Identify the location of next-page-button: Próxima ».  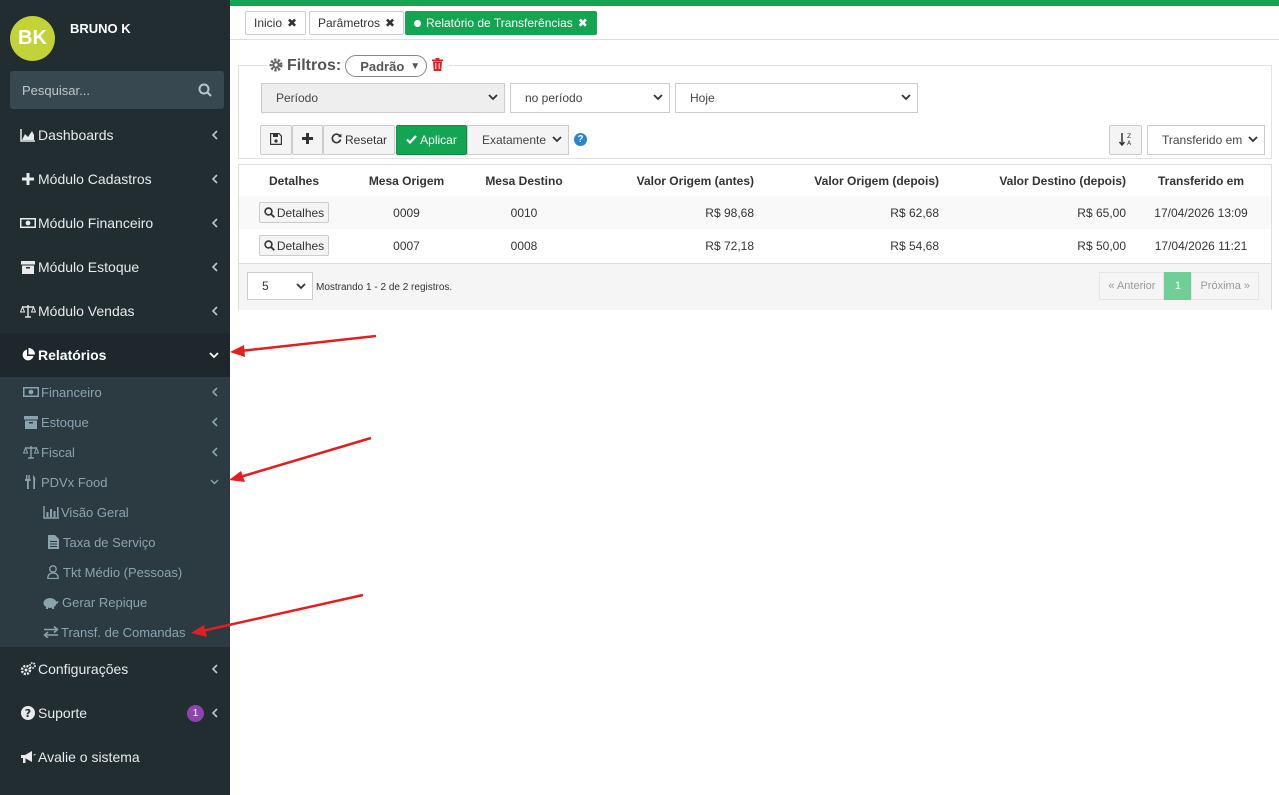
(1225, 286).